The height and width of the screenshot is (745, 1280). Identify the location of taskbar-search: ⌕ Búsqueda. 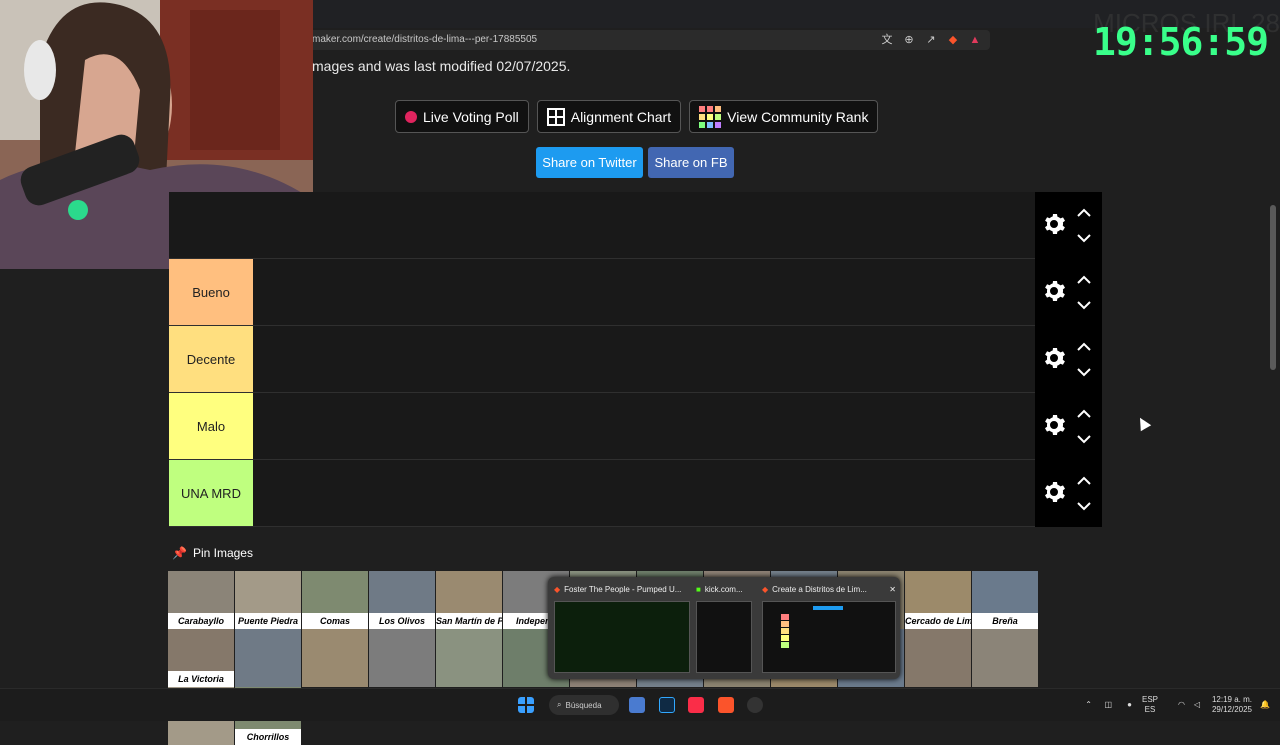
(584, 705).